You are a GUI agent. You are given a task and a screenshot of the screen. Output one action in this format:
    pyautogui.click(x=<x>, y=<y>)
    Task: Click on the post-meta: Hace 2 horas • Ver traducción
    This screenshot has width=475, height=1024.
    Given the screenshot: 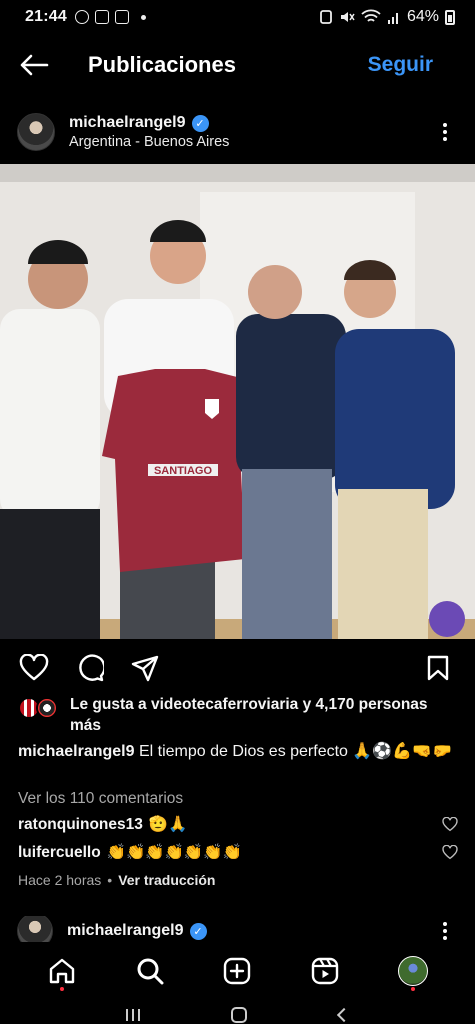 What is the action you would take?
    pyautogui.click(x=116, y=880)
    